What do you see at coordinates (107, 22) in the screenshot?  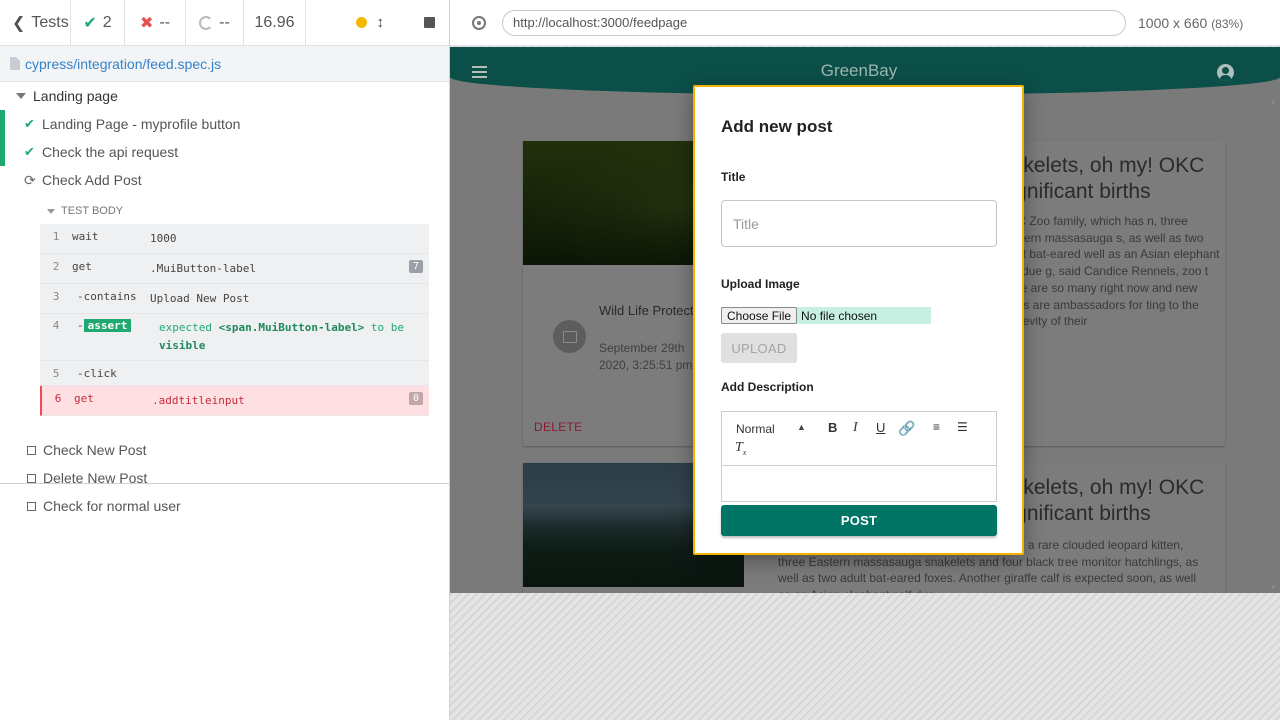 I see `passed-count: 2` at bounding box center [107, 22].